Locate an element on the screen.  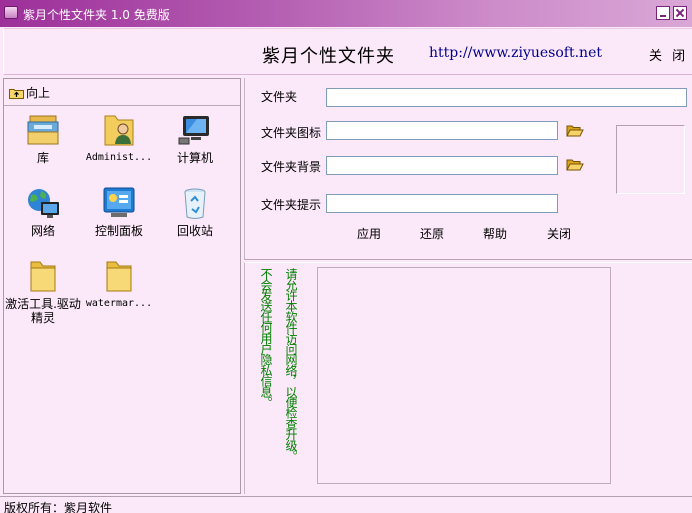
list-item: 计算机 is located at coordinates (195, 138).